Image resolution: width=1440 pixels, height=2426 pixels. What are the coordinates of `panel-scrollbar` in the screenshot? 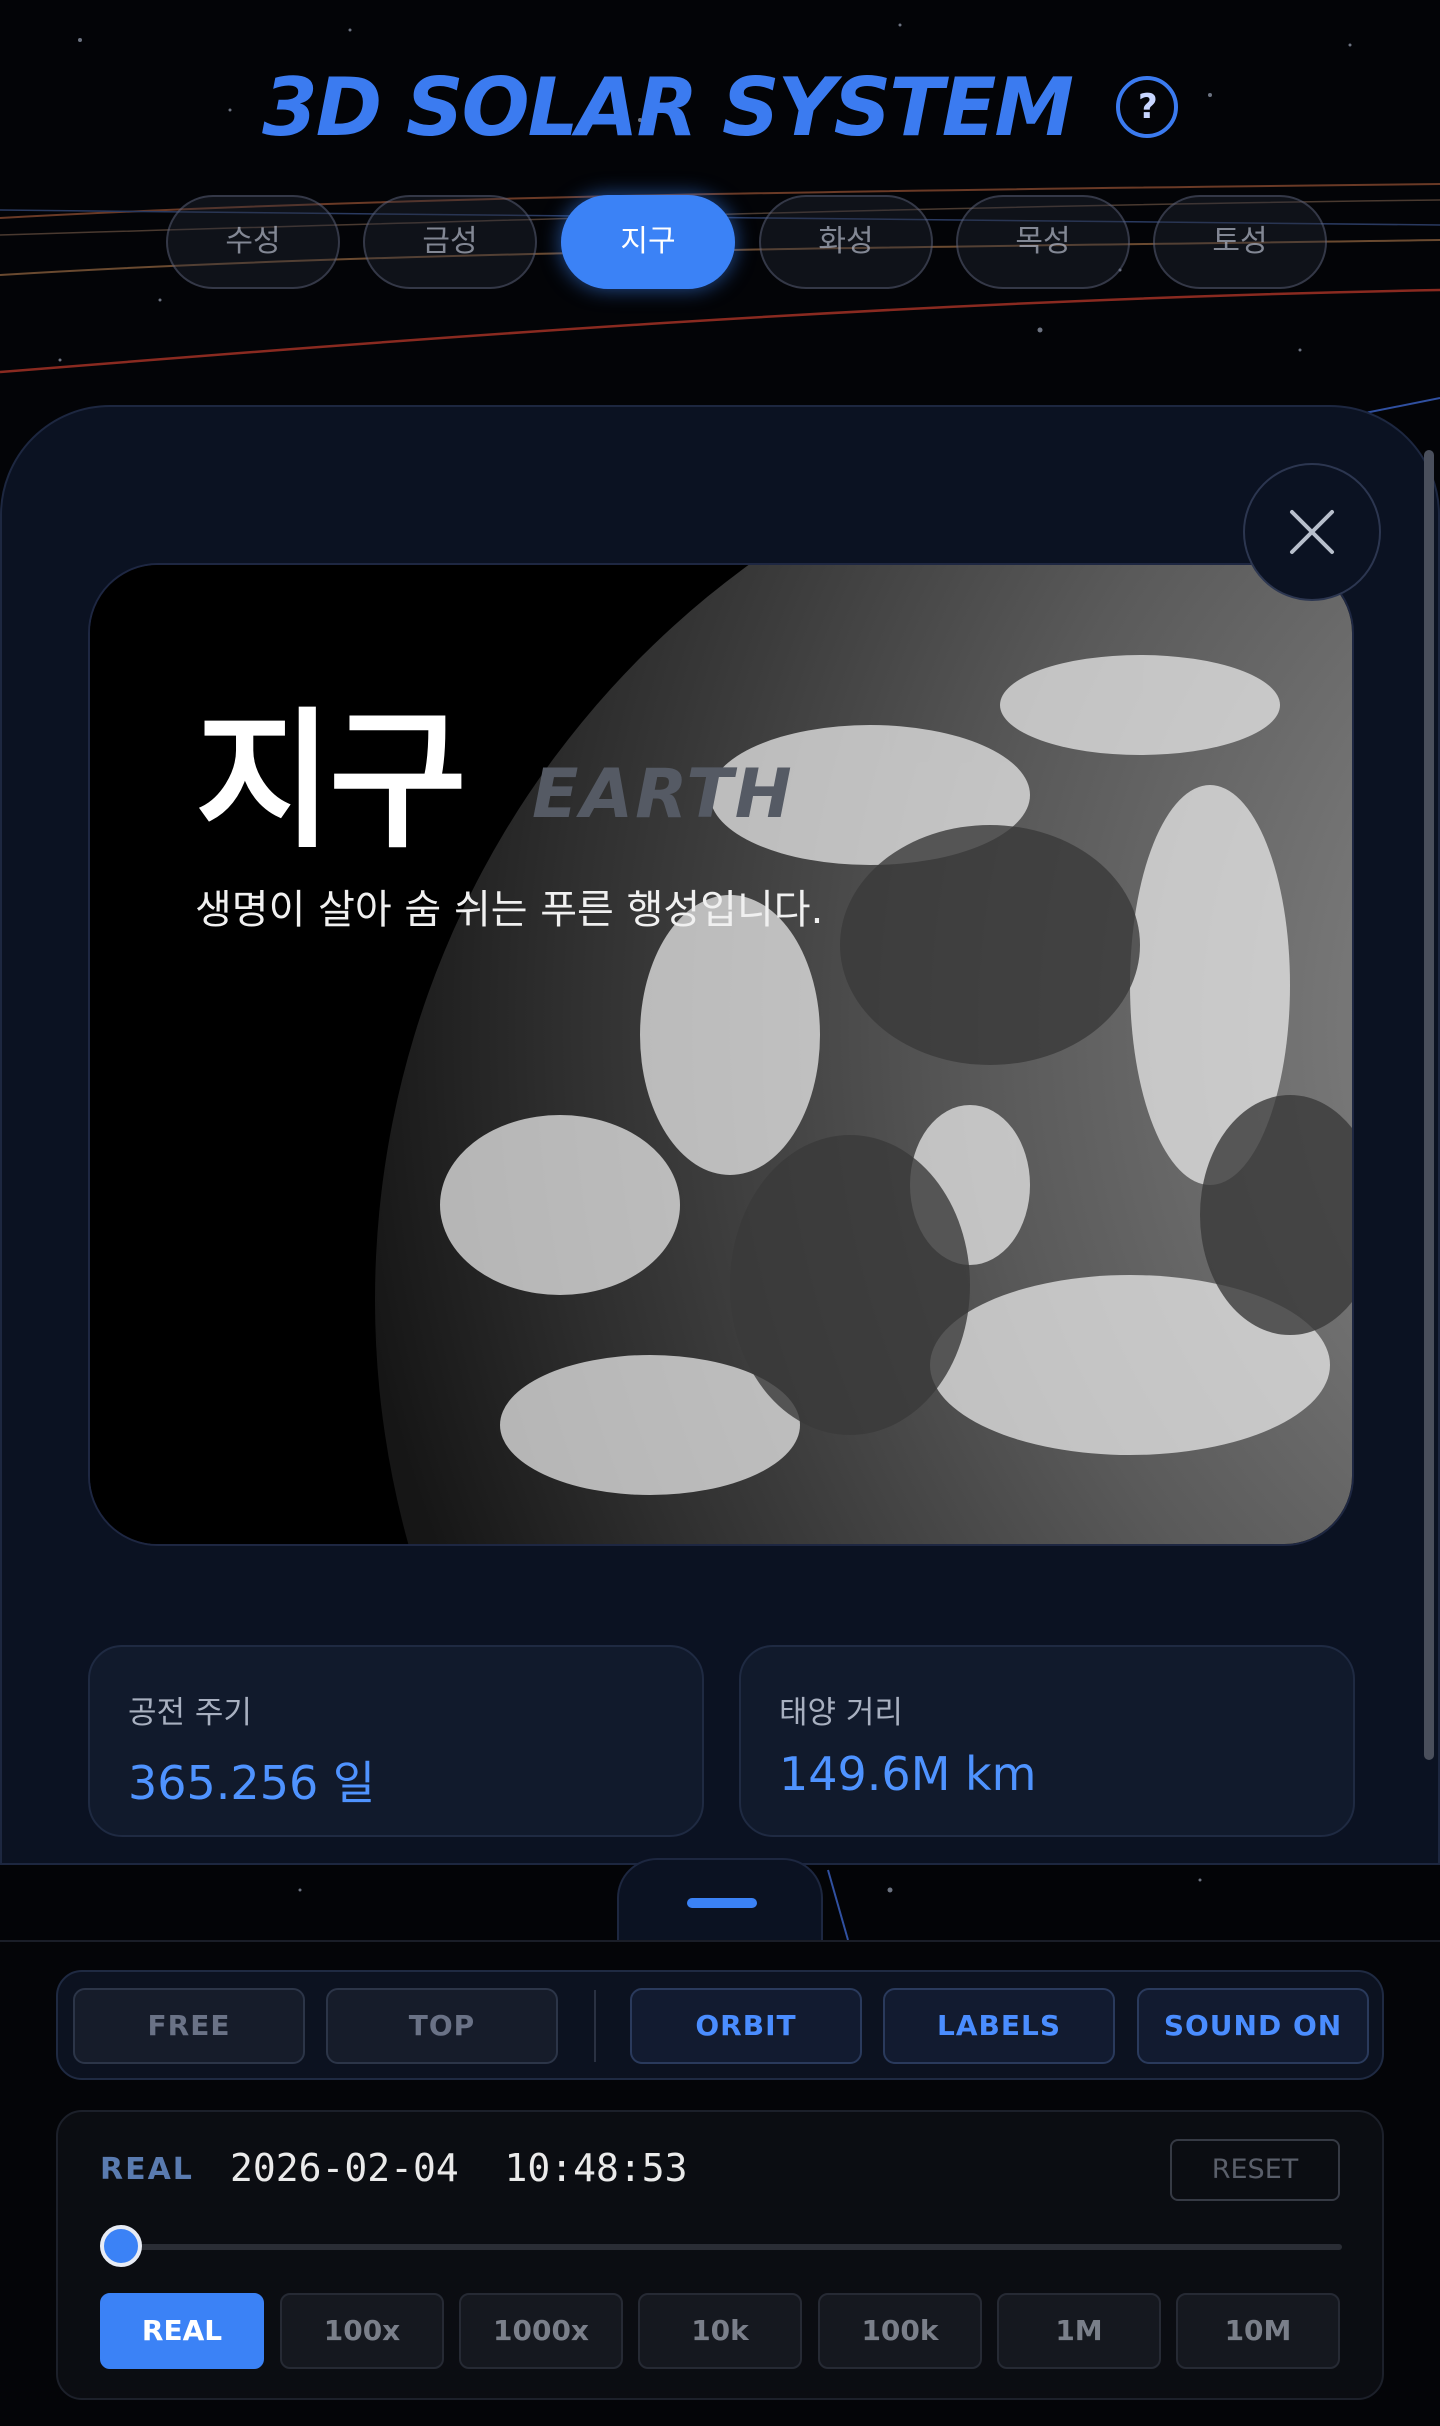 It's located at (1429, 1105).